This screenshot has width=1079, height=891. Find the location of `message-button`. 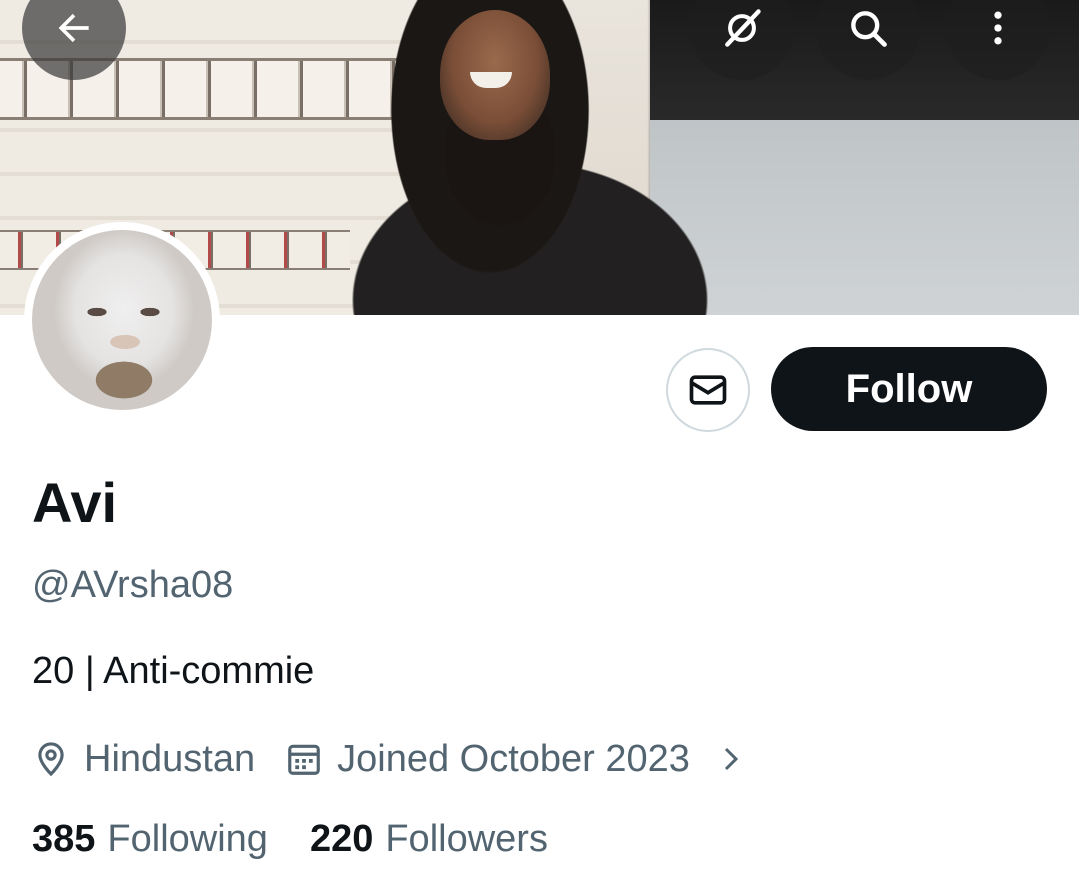

message-button is located at coordinates (708, 390).